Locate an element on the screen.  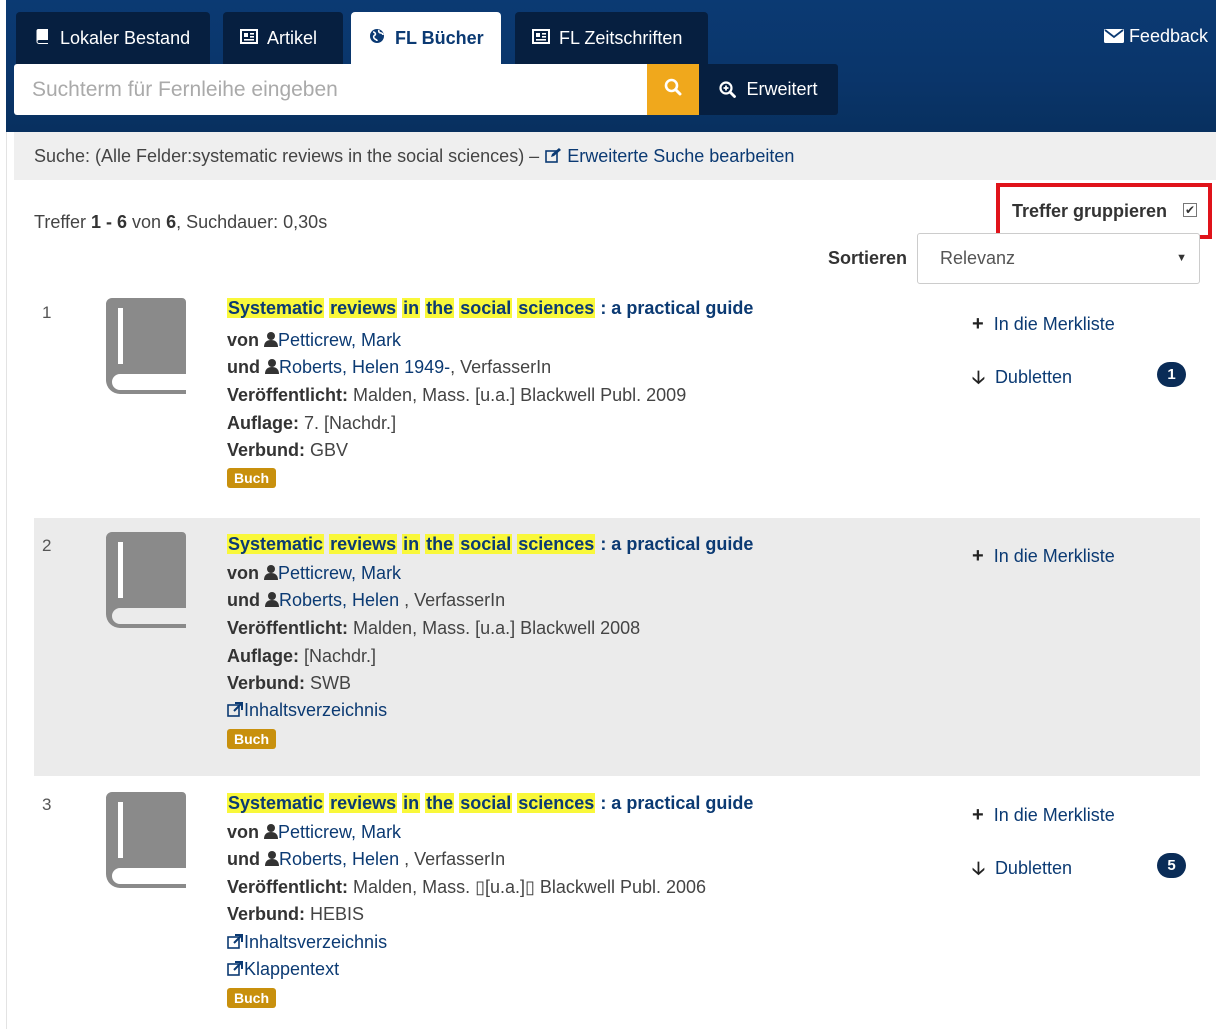
tab-artikel: Artikel is located at coordinates (283, 38).